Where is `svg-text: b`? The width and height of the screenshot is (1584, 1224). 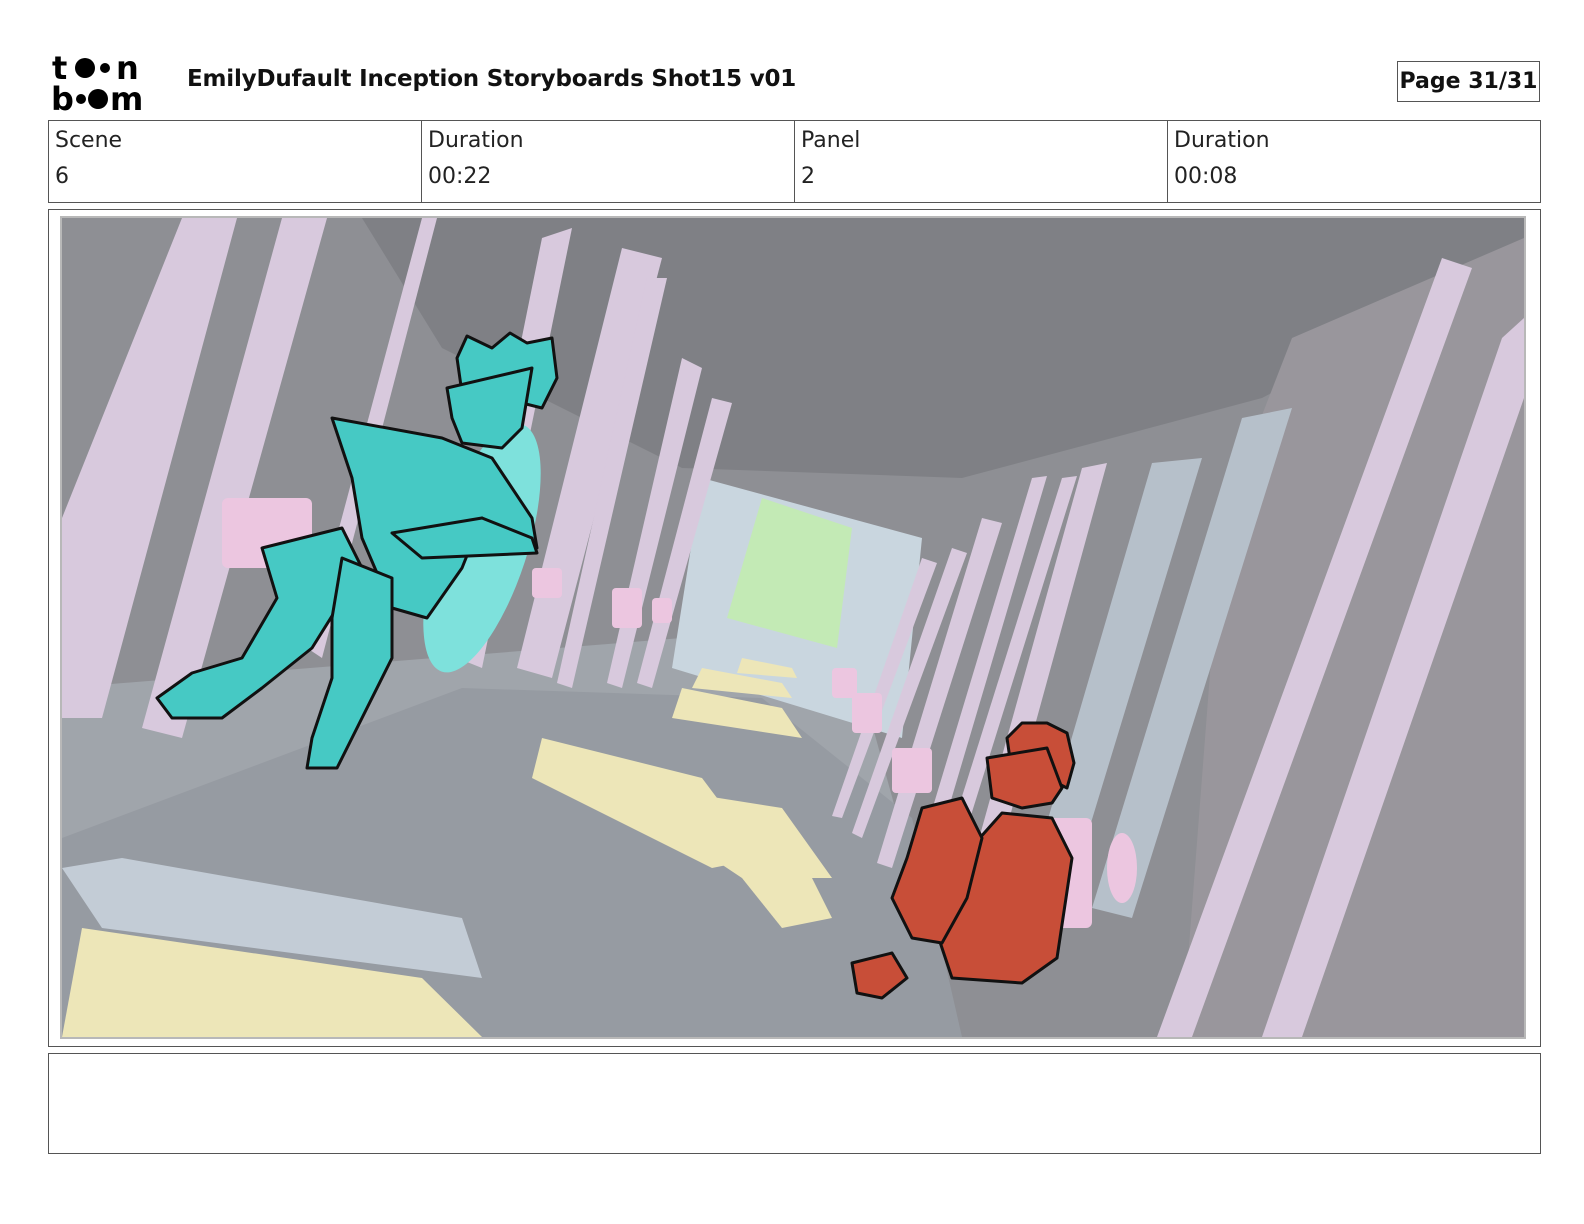
svg-text: b is located at coordinates (62, 96).